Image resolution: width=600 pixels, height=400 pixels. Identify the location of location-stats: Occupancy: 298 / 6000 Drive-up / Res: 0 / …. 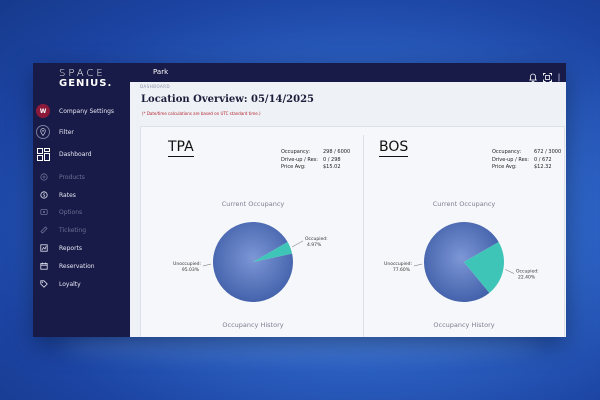
(315, 160).